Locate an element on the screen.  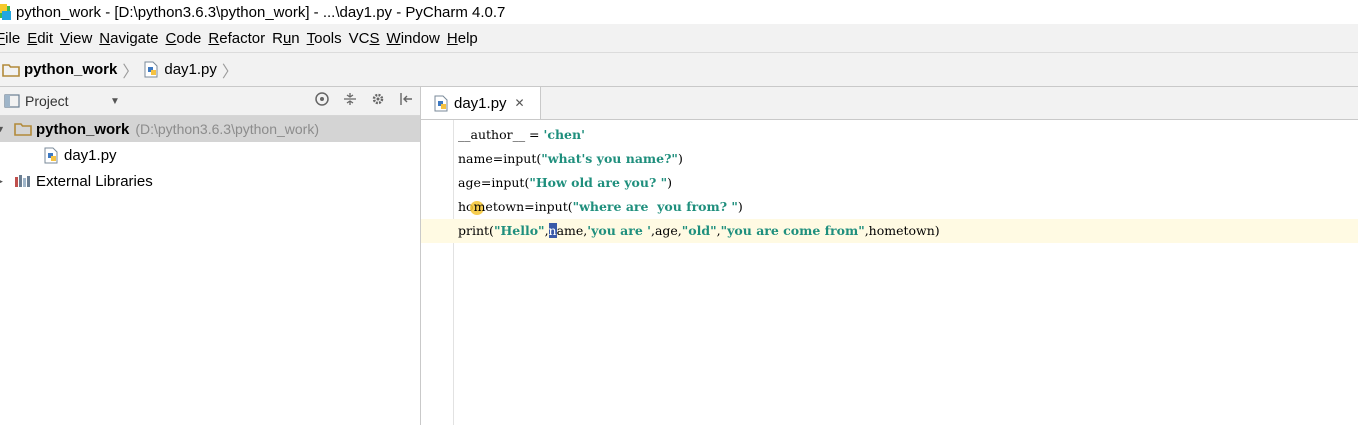
code-line: __author__ = 'chen' is located at coordinates (908, 135).